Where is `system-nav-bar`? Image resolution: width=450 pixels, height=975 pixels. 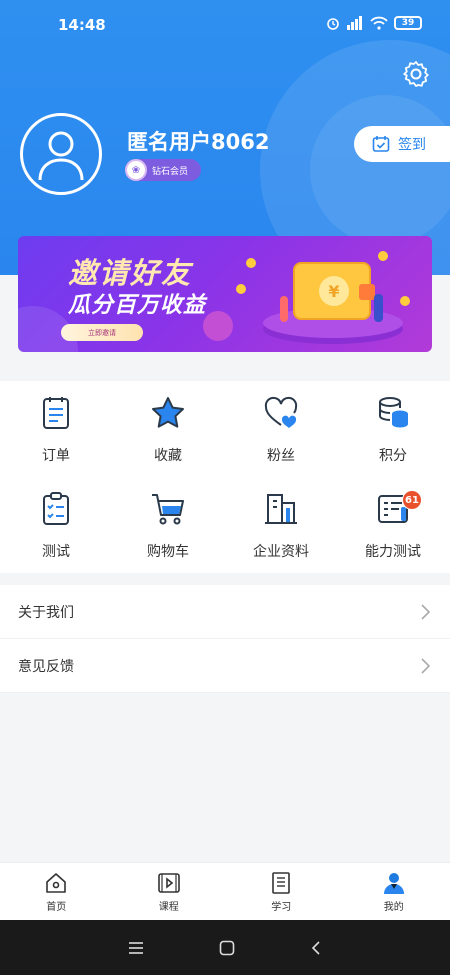
system-nav-bar is located at coordinates (225, 947).